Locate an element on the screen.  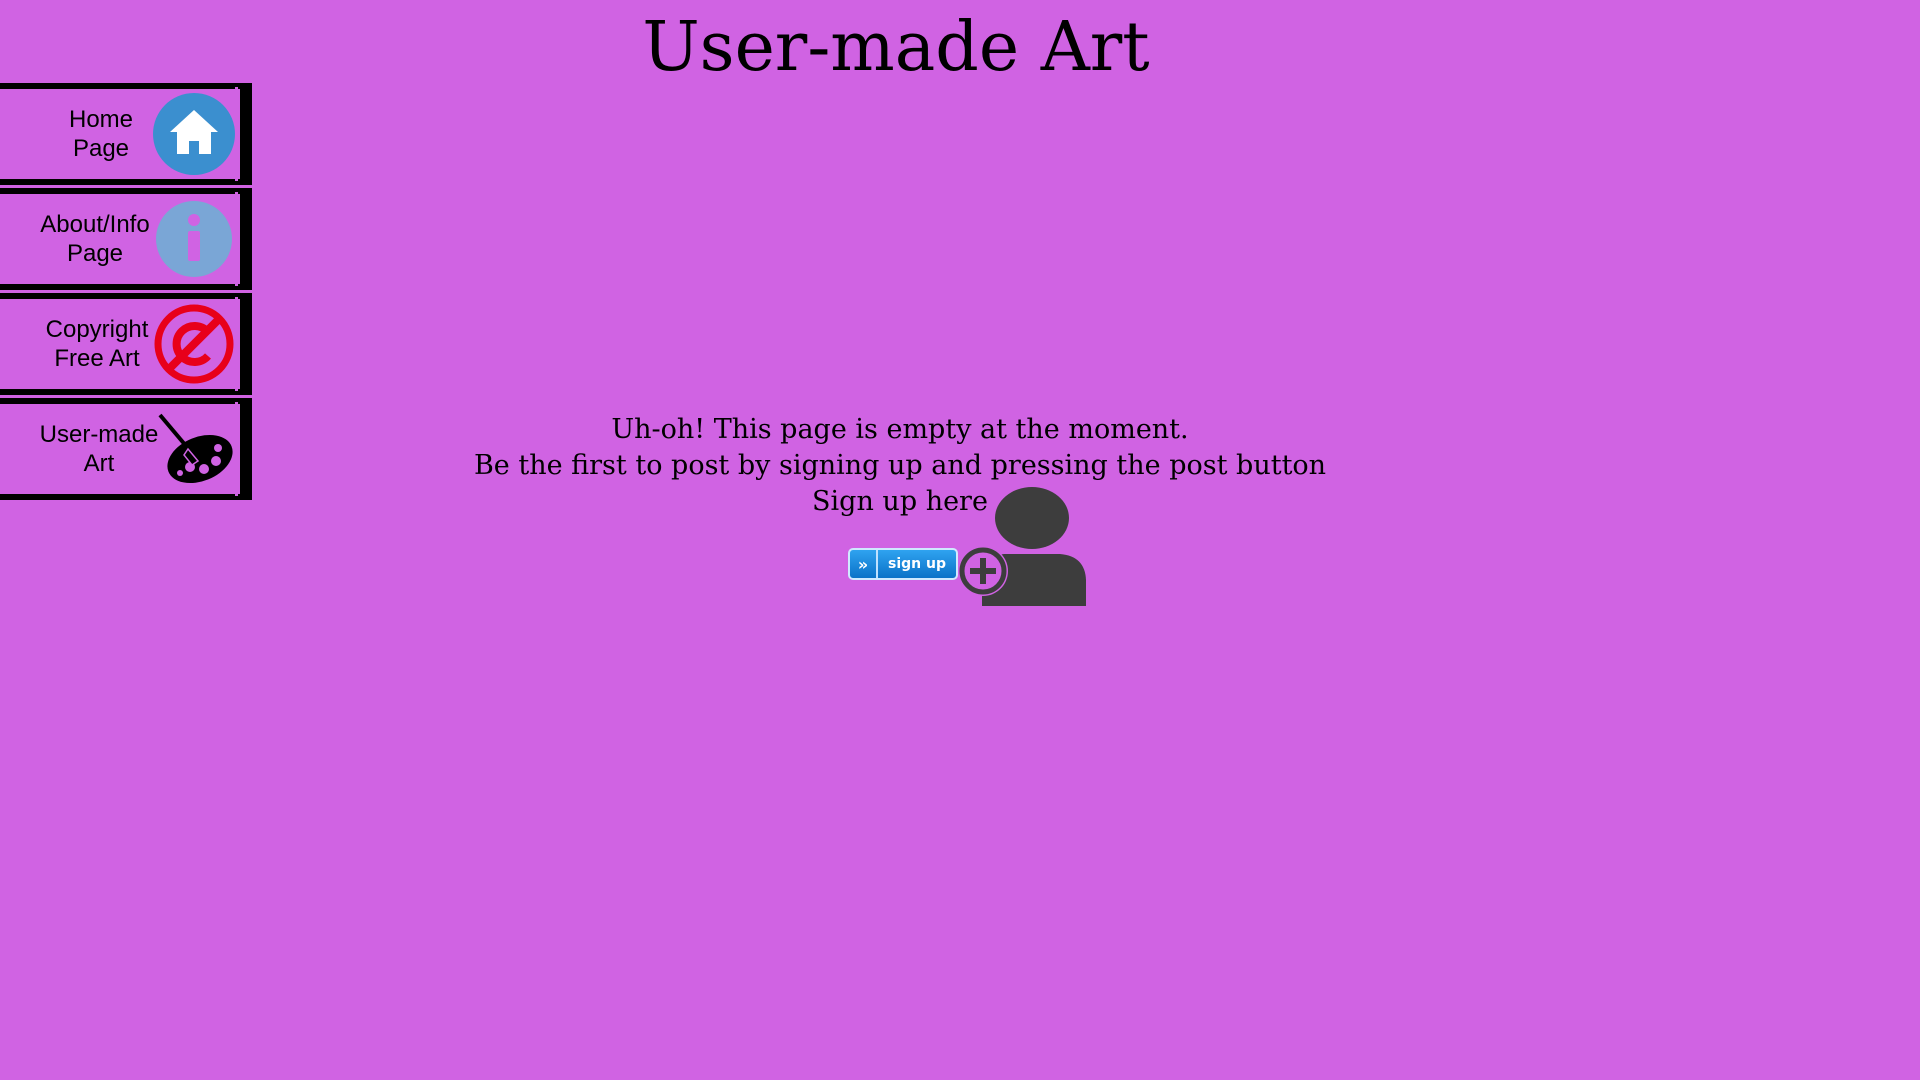
nav-item-copyright-free: Copyright Free Art is located at coordinates (126, 344).